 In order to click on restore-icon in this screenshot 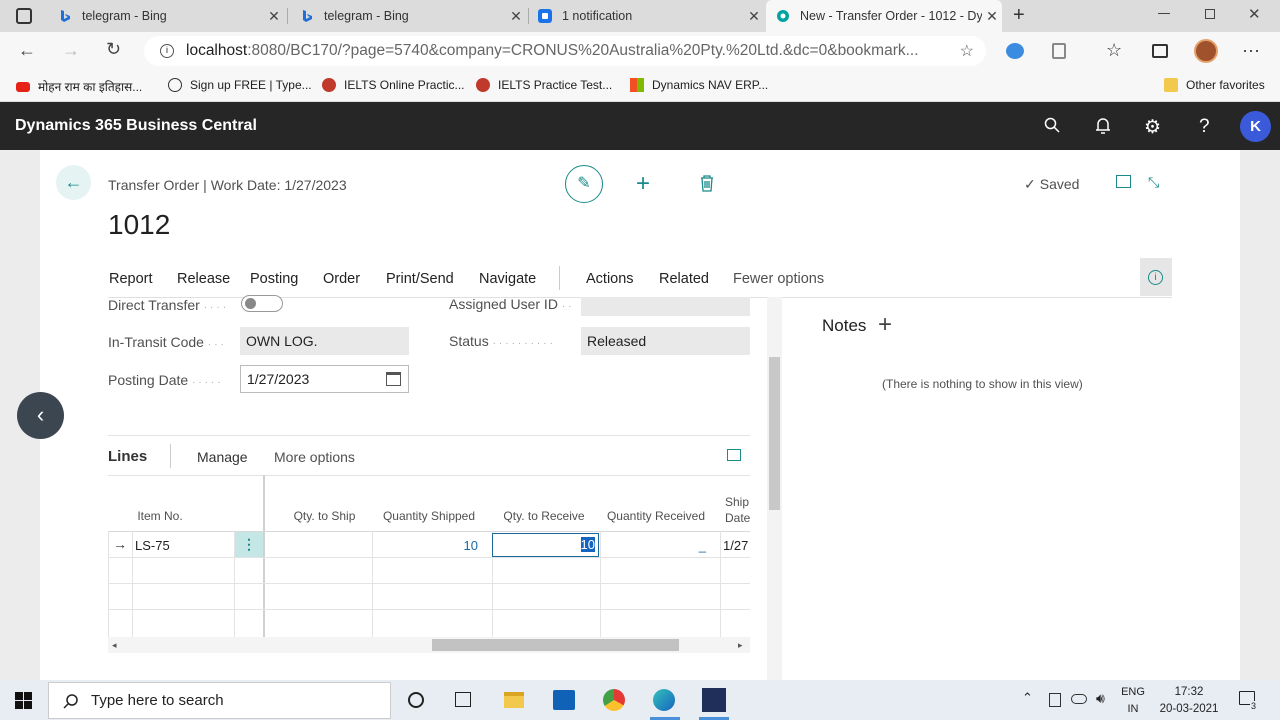, I will do `click(1210, 14)`.